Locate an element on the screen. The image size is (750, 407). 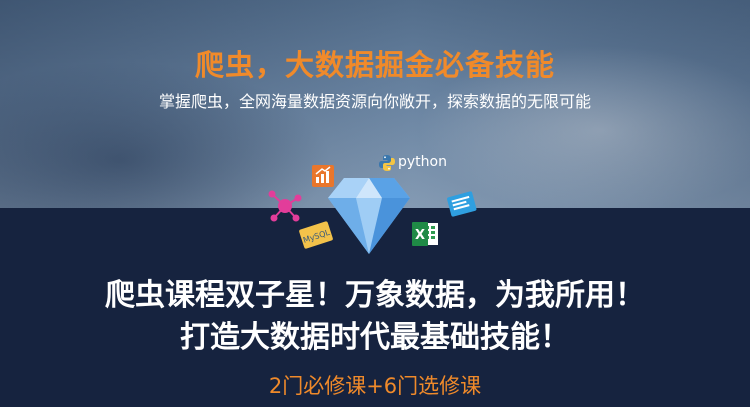
excel-icon: X is located at coordinates (425, 234).